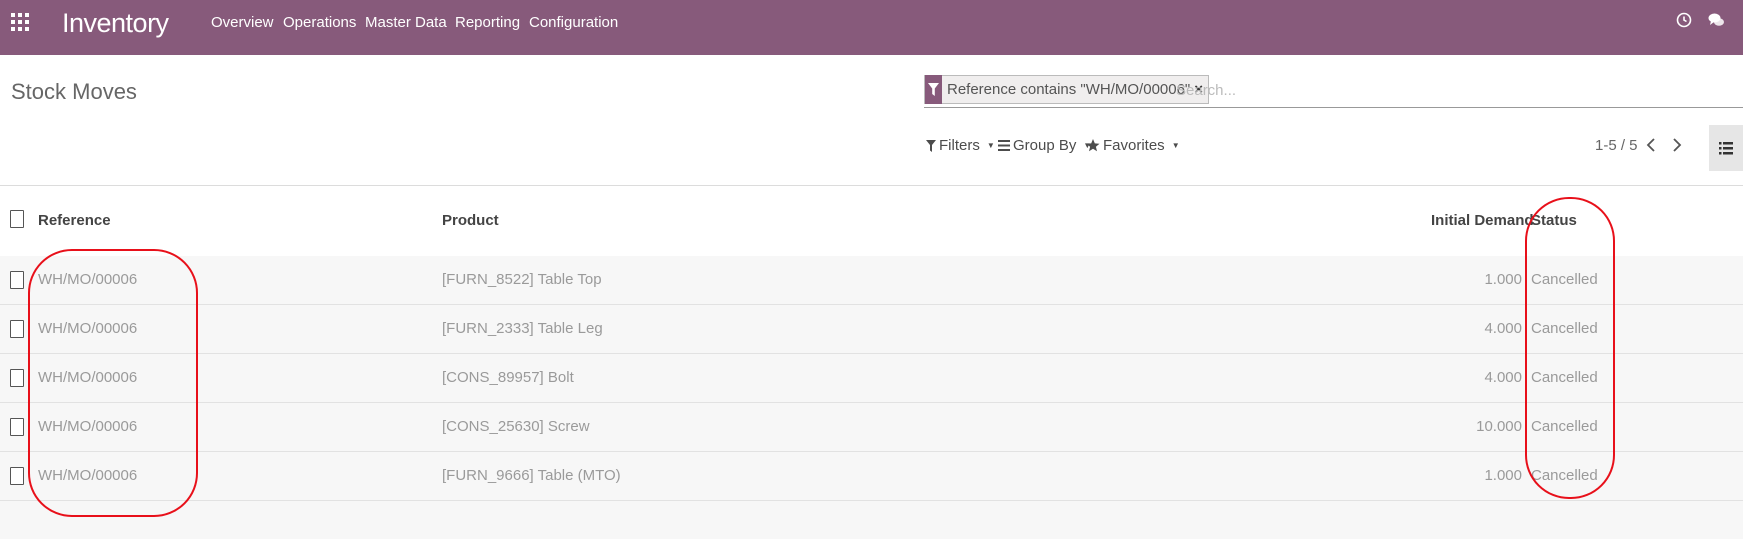  What do you see at coordinates (17, 219) in the screenshot?
I see `select-all-checkbox` at bounding box center [17, 219].